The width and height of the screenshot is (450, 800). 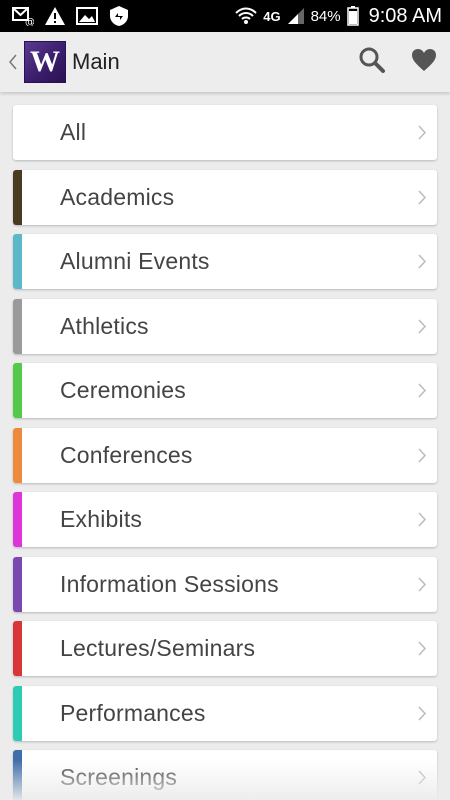 I want to click on list-item-label: Performances, so click(x=133, y=713).